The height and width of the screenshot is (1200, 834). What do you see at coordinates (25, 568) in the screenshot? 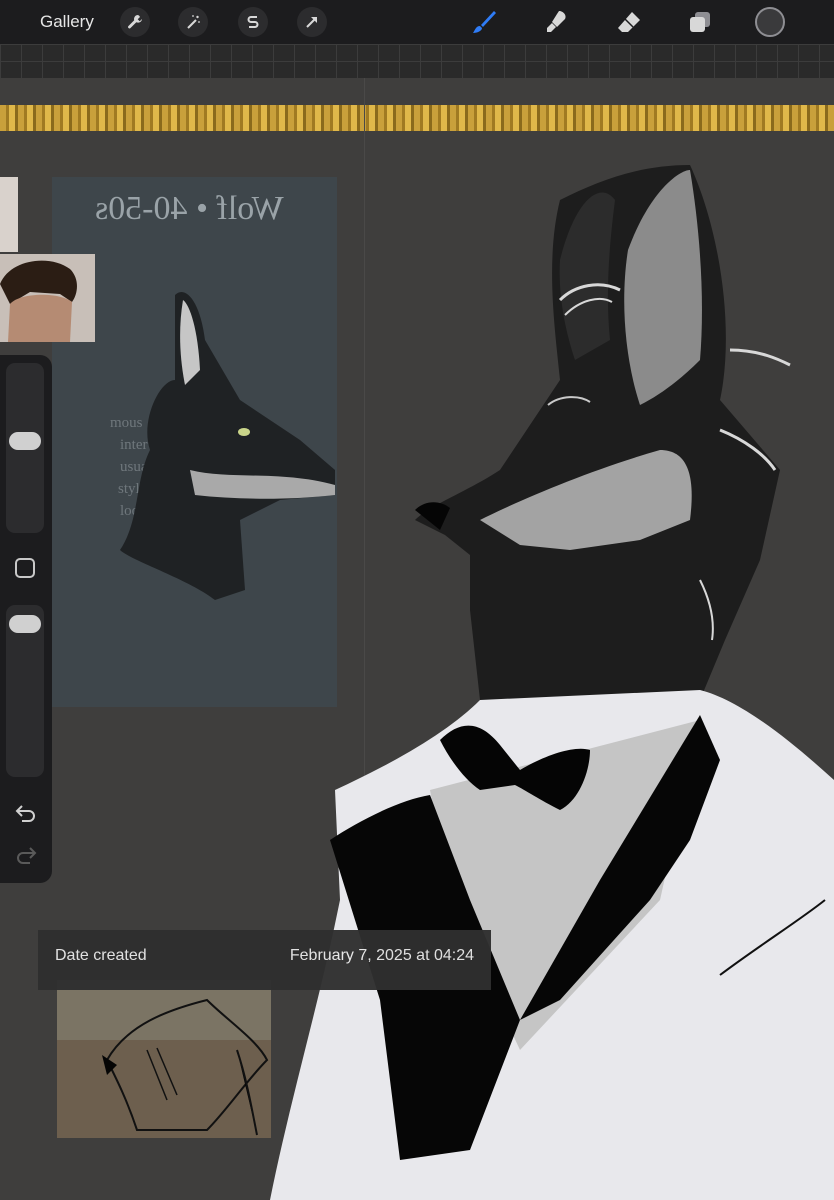
I see `modify-button` at bounding box center [25, 568].